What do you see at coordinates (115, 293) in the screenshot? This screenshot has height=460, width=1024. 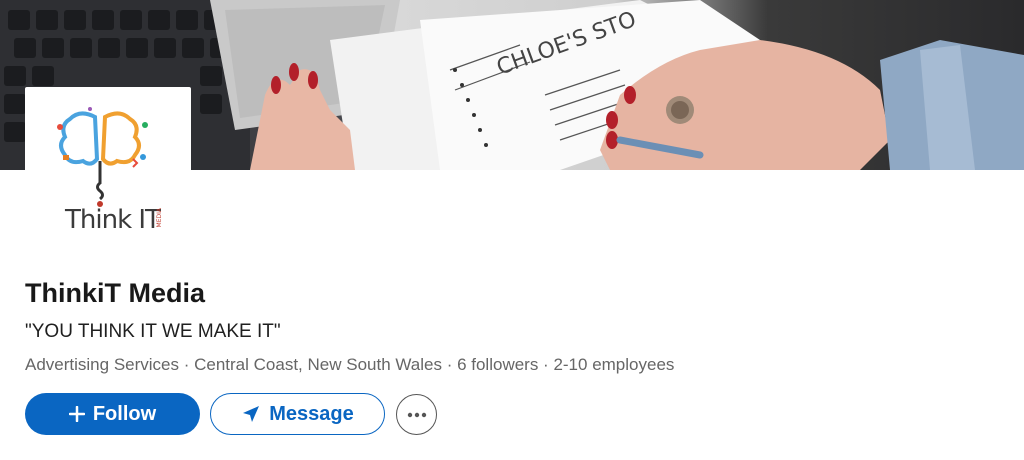 I see `company-name: ThinkiT Media` at bounding box center [115, 293].